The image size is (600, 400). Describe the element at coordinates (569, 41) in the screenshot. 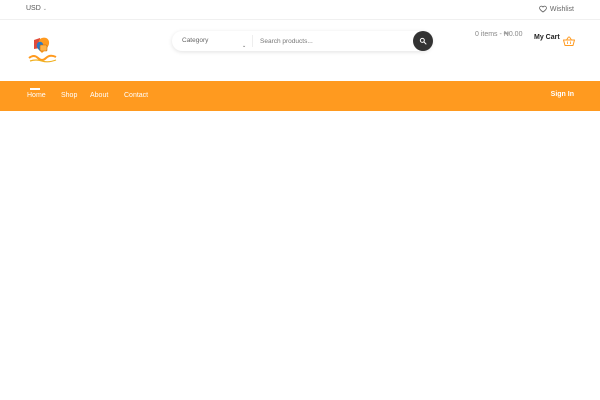

I see `basket-icon` at that location.